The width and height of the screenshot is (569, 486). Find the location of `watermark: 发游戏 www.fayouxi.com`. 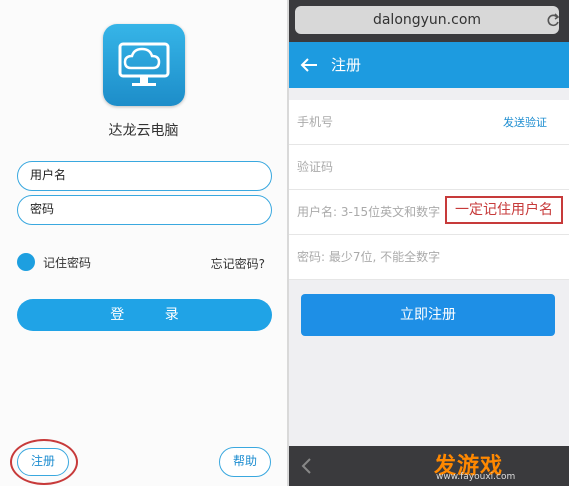

watermark: 发游戏 www.fayouxi.com is located at coordinates (499, 466).